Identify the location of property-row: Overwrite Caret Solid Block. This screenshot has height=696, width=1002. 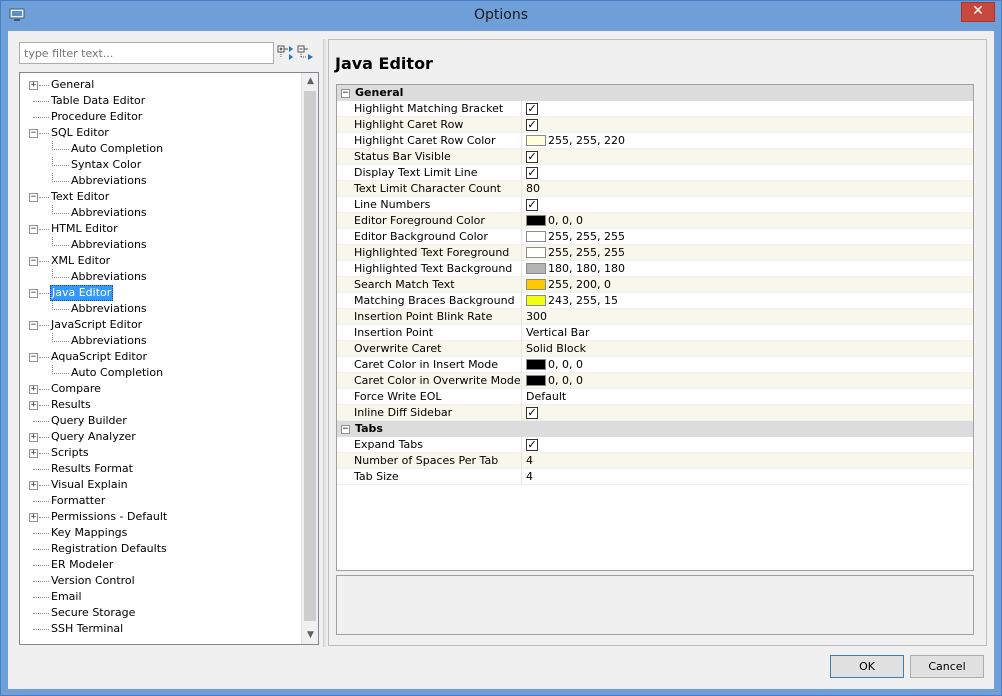
(655, 349).